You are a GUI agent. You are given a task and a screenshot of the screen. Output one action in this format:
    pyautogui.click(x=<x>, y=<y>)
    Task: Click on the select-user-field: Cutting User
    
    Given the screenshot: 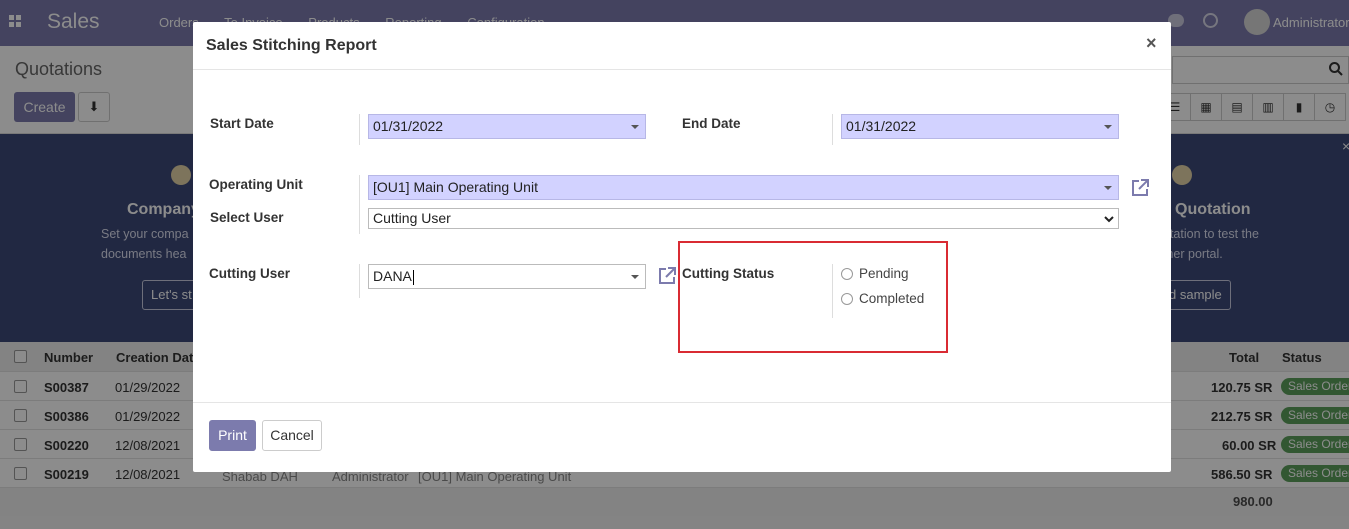 What is the action you would take?
    pyautogui.click(x=743, y=218)
    